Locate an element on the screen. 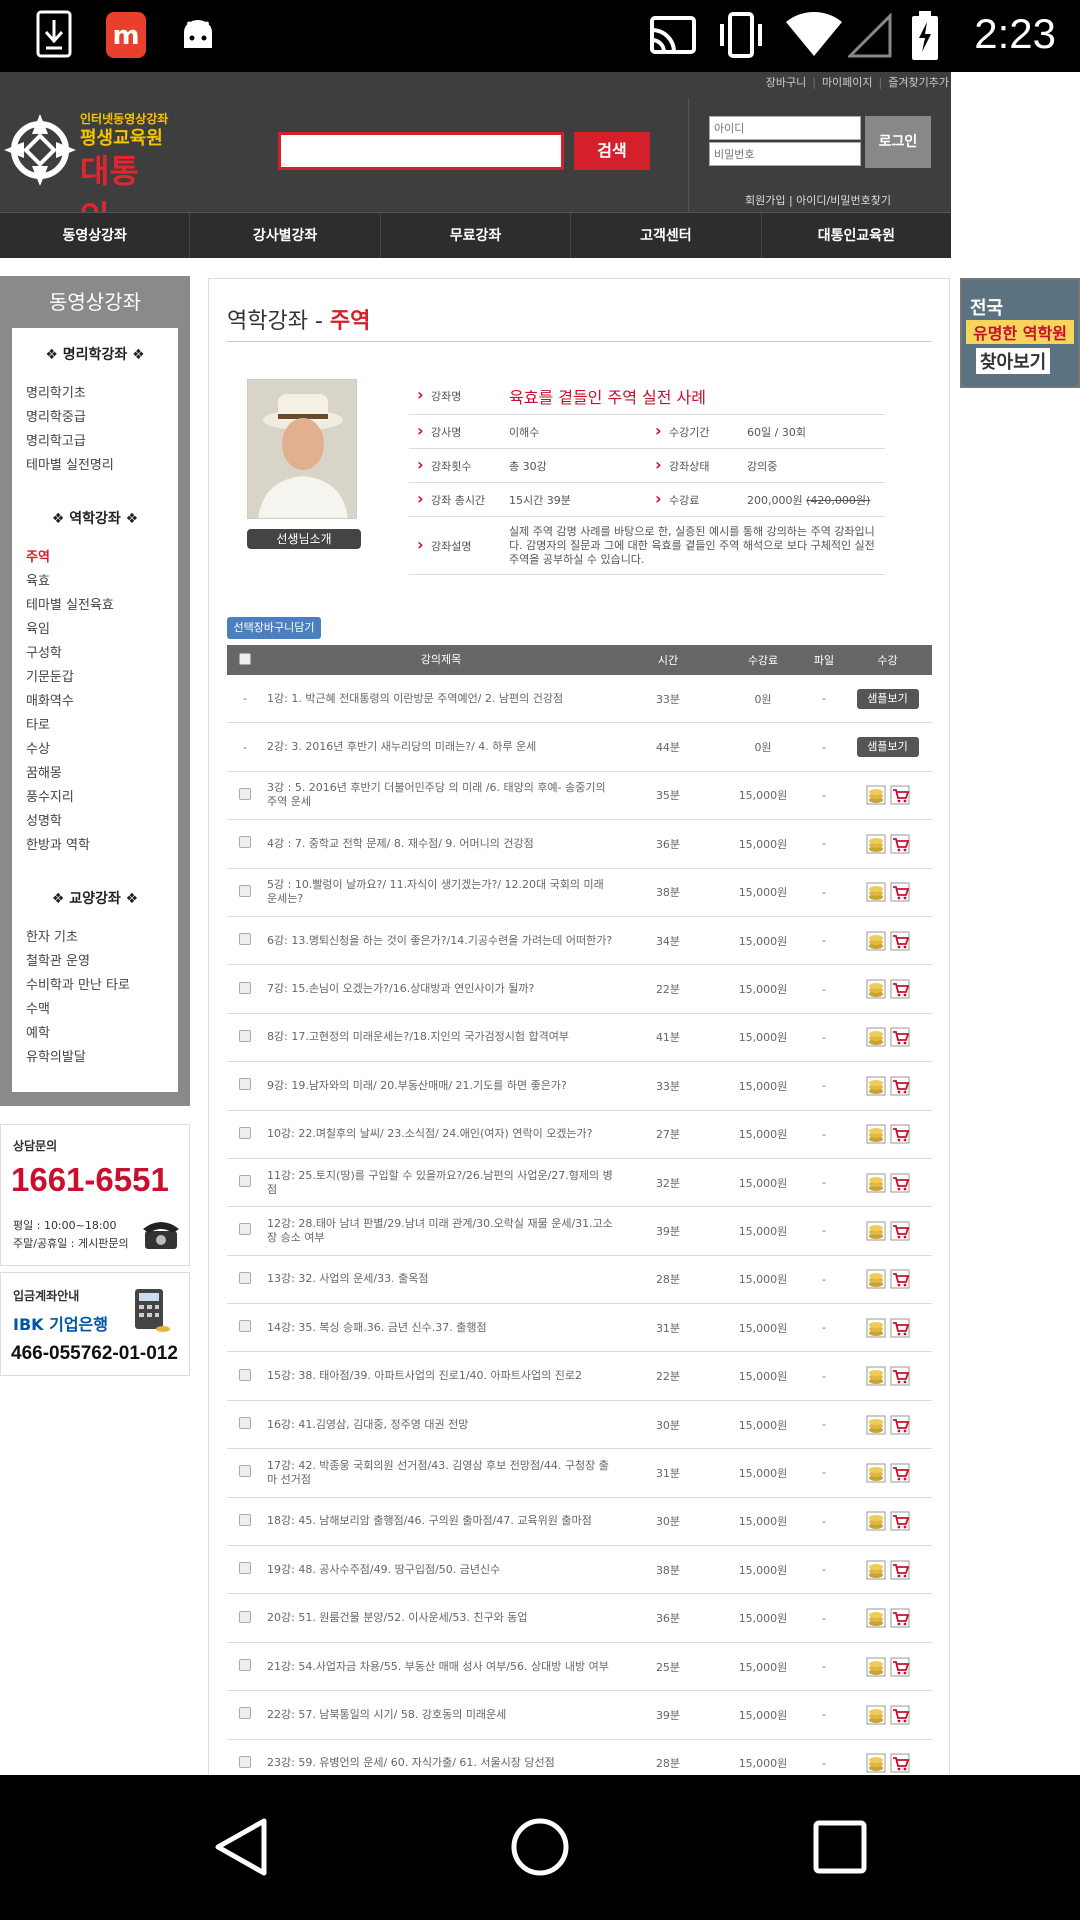  home-icon is located at coordinates (540, 1847).